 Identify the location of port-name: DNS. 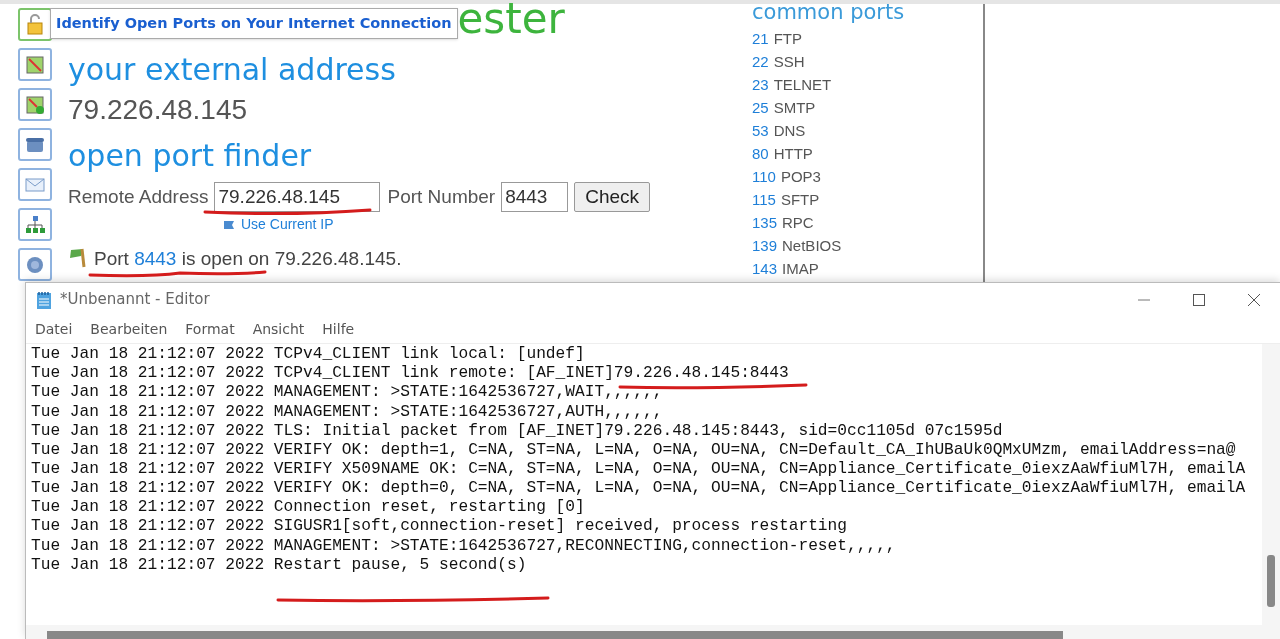
(789, 131).